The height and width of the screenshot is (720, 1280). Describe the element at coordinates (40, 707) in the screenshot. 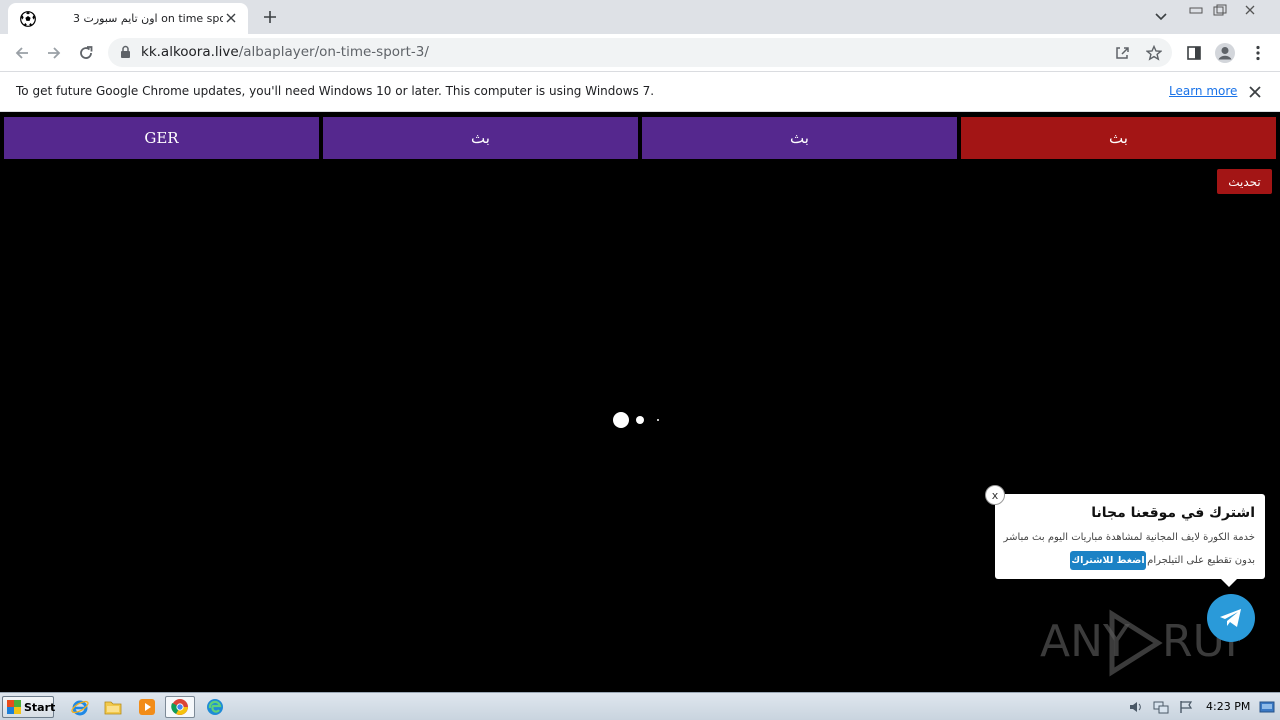

I see `start-label: Start` at that location.